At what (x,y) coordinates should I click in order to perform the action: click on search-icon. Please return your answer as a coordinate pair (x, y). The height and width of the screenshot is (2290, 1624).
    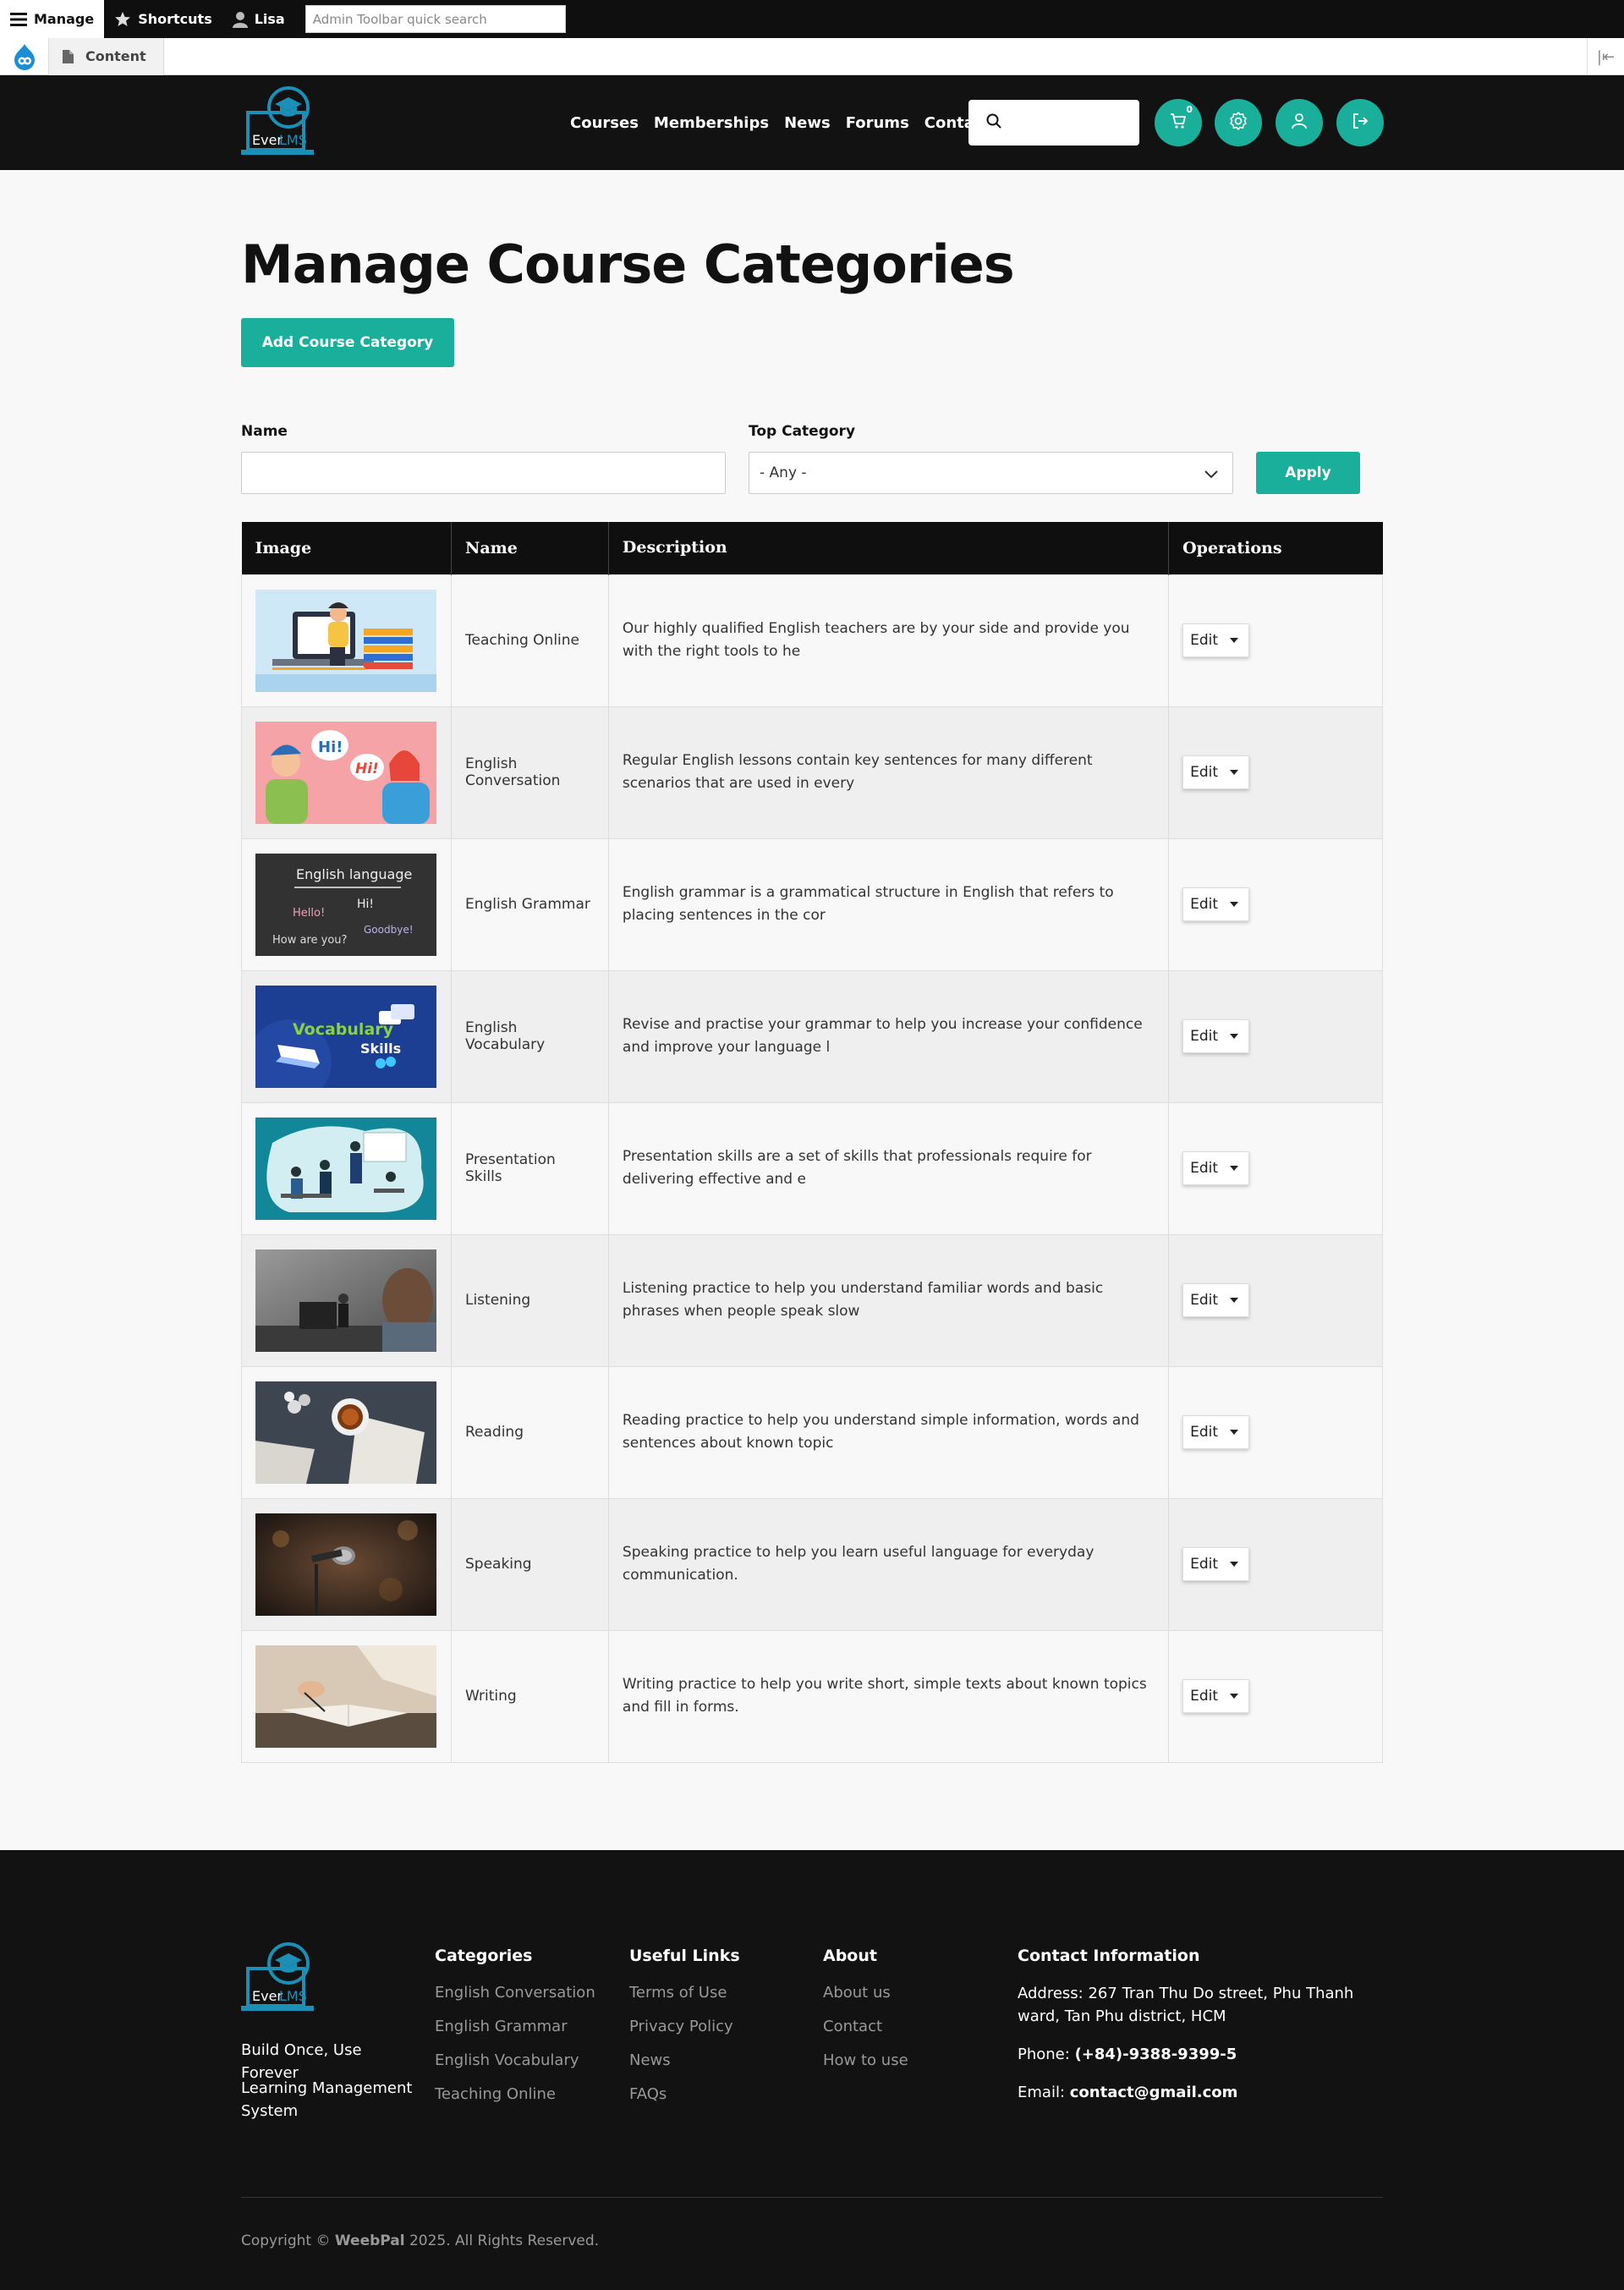
    Looking at the image, I should click on (994, 123).